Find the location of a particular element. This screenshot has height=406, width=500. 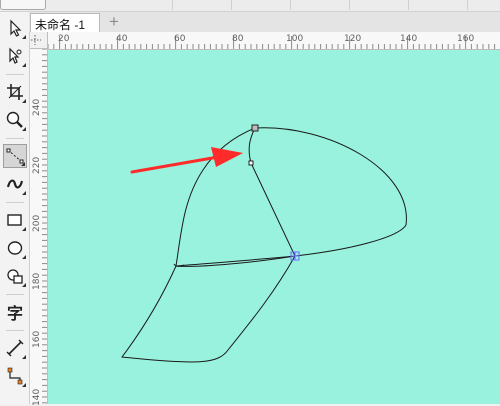

vertical-ruler: 240 220 200 180 160 140 is located at coordinates (39, 227).